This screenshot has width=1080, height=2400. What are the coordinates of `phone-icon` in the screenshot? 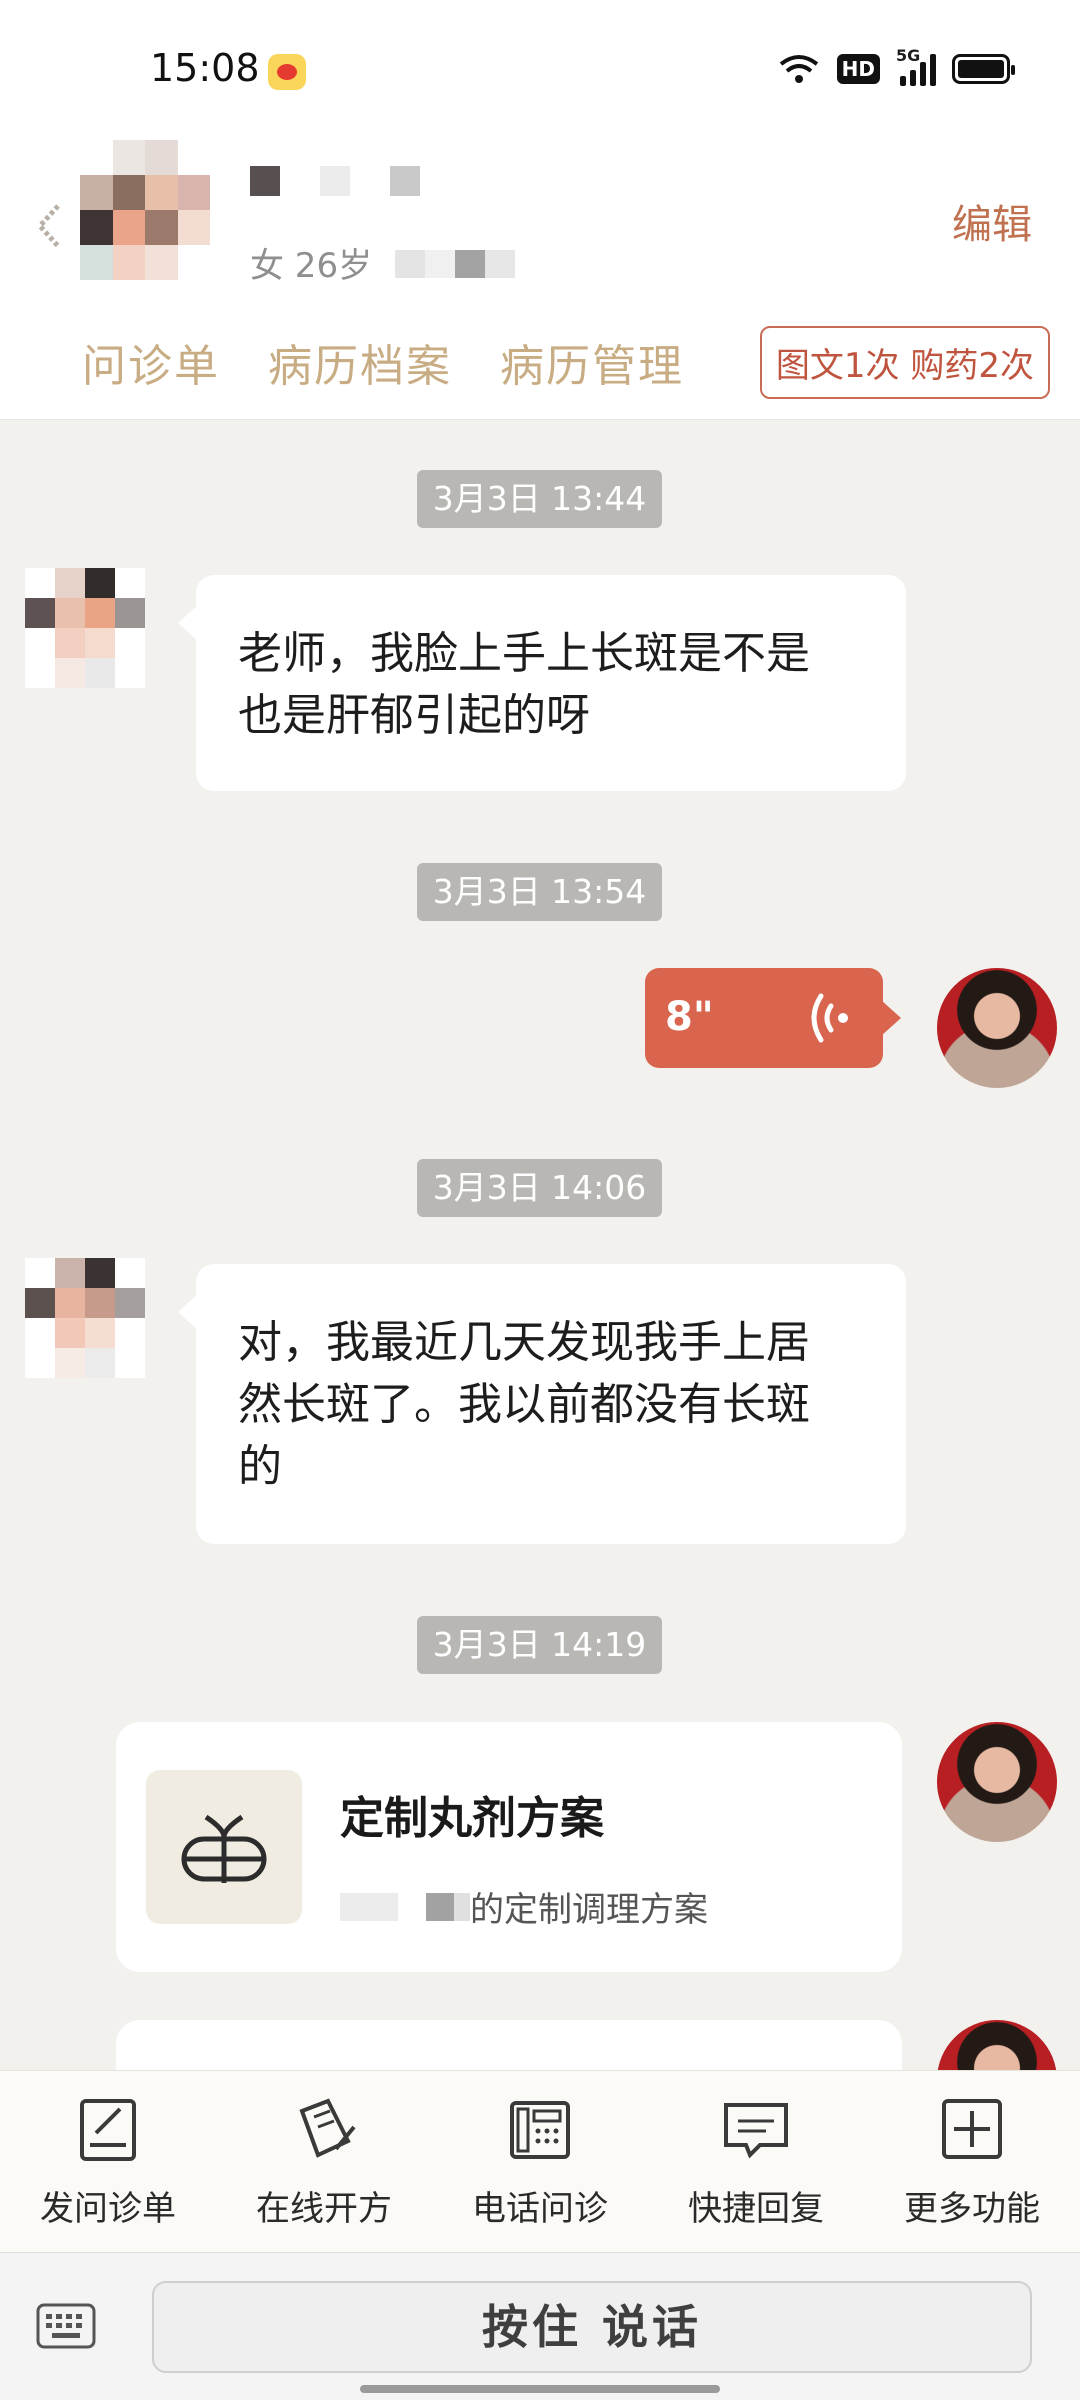 It's located at (540, 2130).